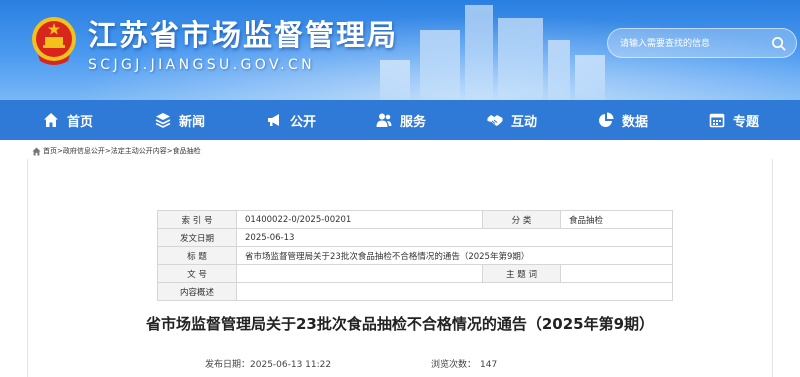 This screenshot has width=800, height=377. What do you see at coordinates (384, 120) in the screenshot?
I see `people-icon` at bounding box center [384, 120].